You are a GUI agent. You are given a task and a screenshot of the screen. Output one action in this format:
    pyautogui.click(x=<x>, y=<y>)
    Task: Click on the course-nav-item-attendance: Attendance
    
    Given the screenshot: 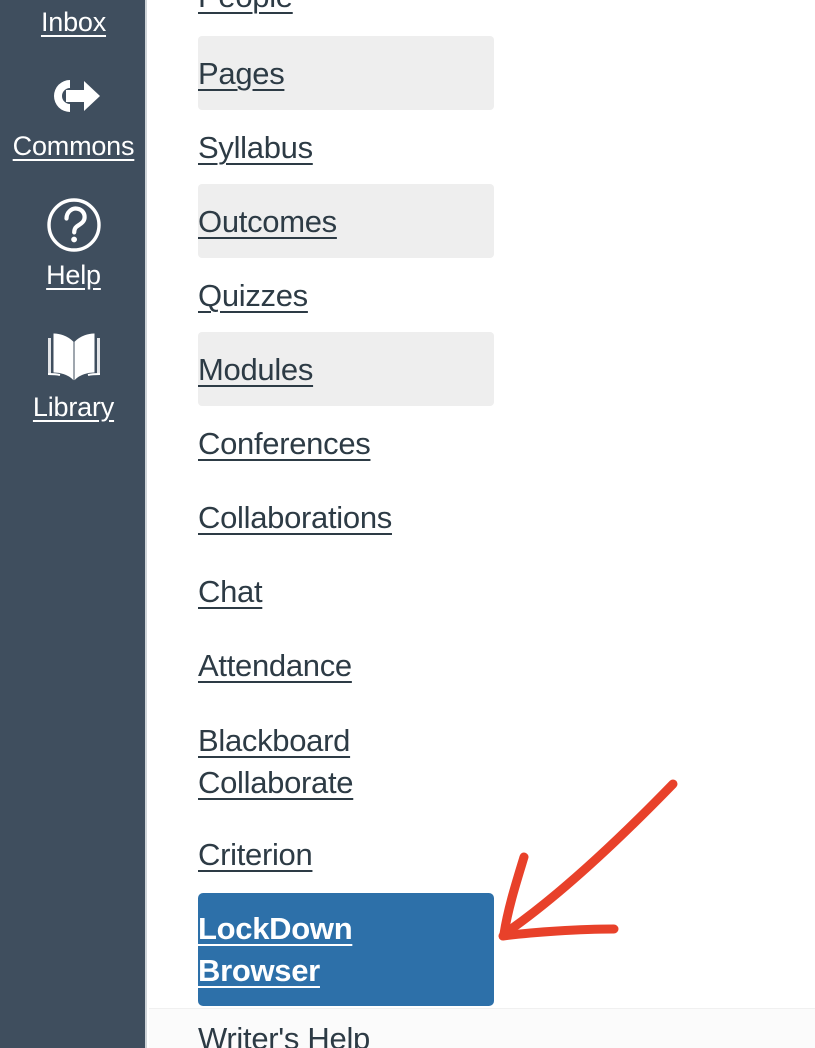 What is the action you would take?
    pyautogui.click(x=275, y=666)
    